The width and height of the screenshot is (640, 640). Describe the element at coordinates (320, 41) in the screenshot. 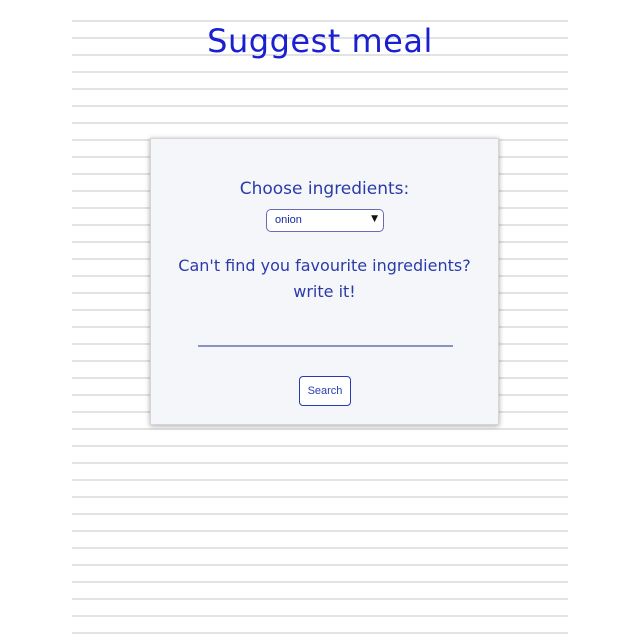

I see `page-title: Suggest meal` at that location.